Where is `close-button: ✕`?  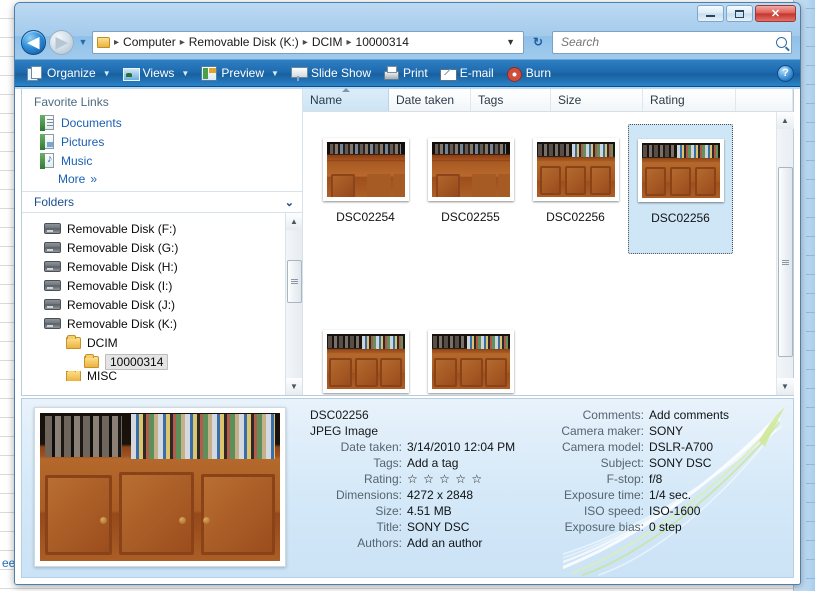
close-button: ✕ is located at coordinates (775, 13).